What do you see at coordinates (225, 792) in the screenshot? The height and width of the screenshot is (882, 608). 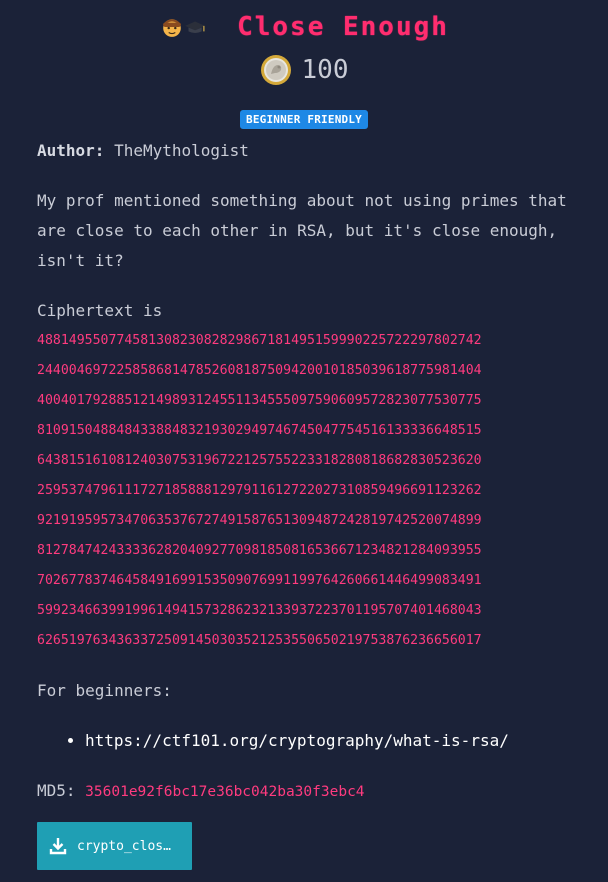 I see `md5-value: 35601e92f6bc17e36bc042ba30f3ebc4` at bounding box center [225, 792].